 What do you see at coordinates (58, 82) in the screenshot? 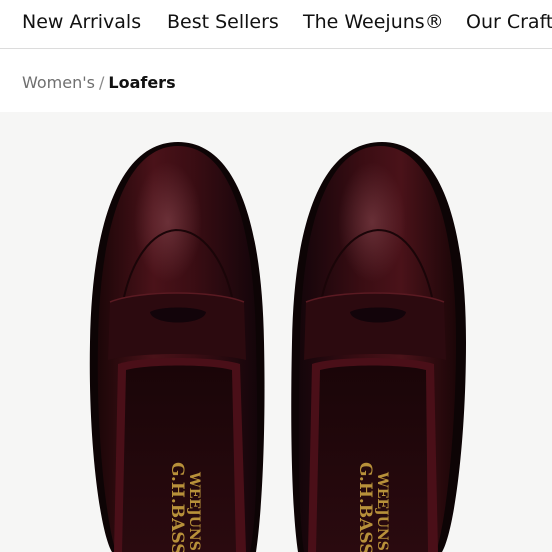
I see `breadcrumb-womens-link: Women's` at bounding box center [58, 82].